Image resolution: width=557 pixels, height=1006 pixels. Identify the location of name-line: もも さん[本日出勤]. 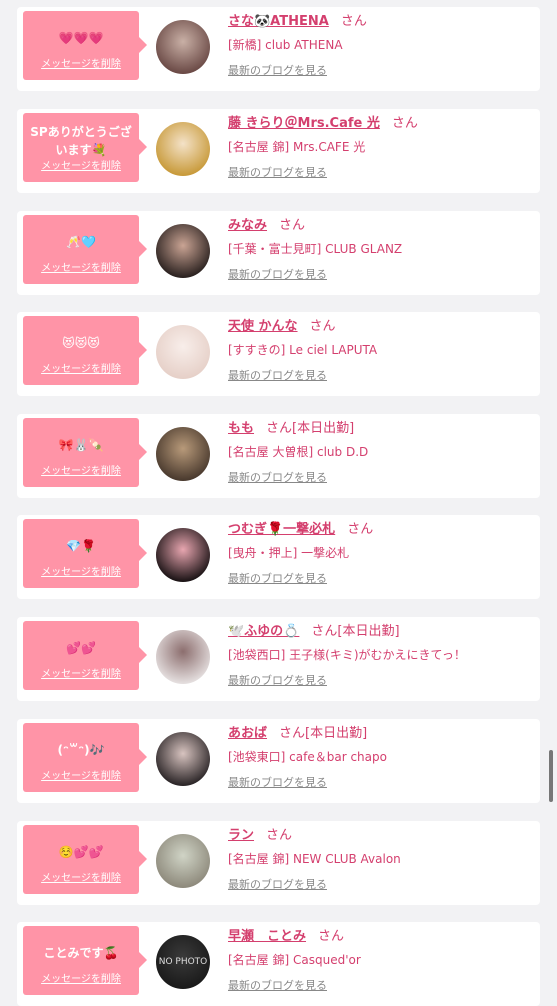
(380, 429).